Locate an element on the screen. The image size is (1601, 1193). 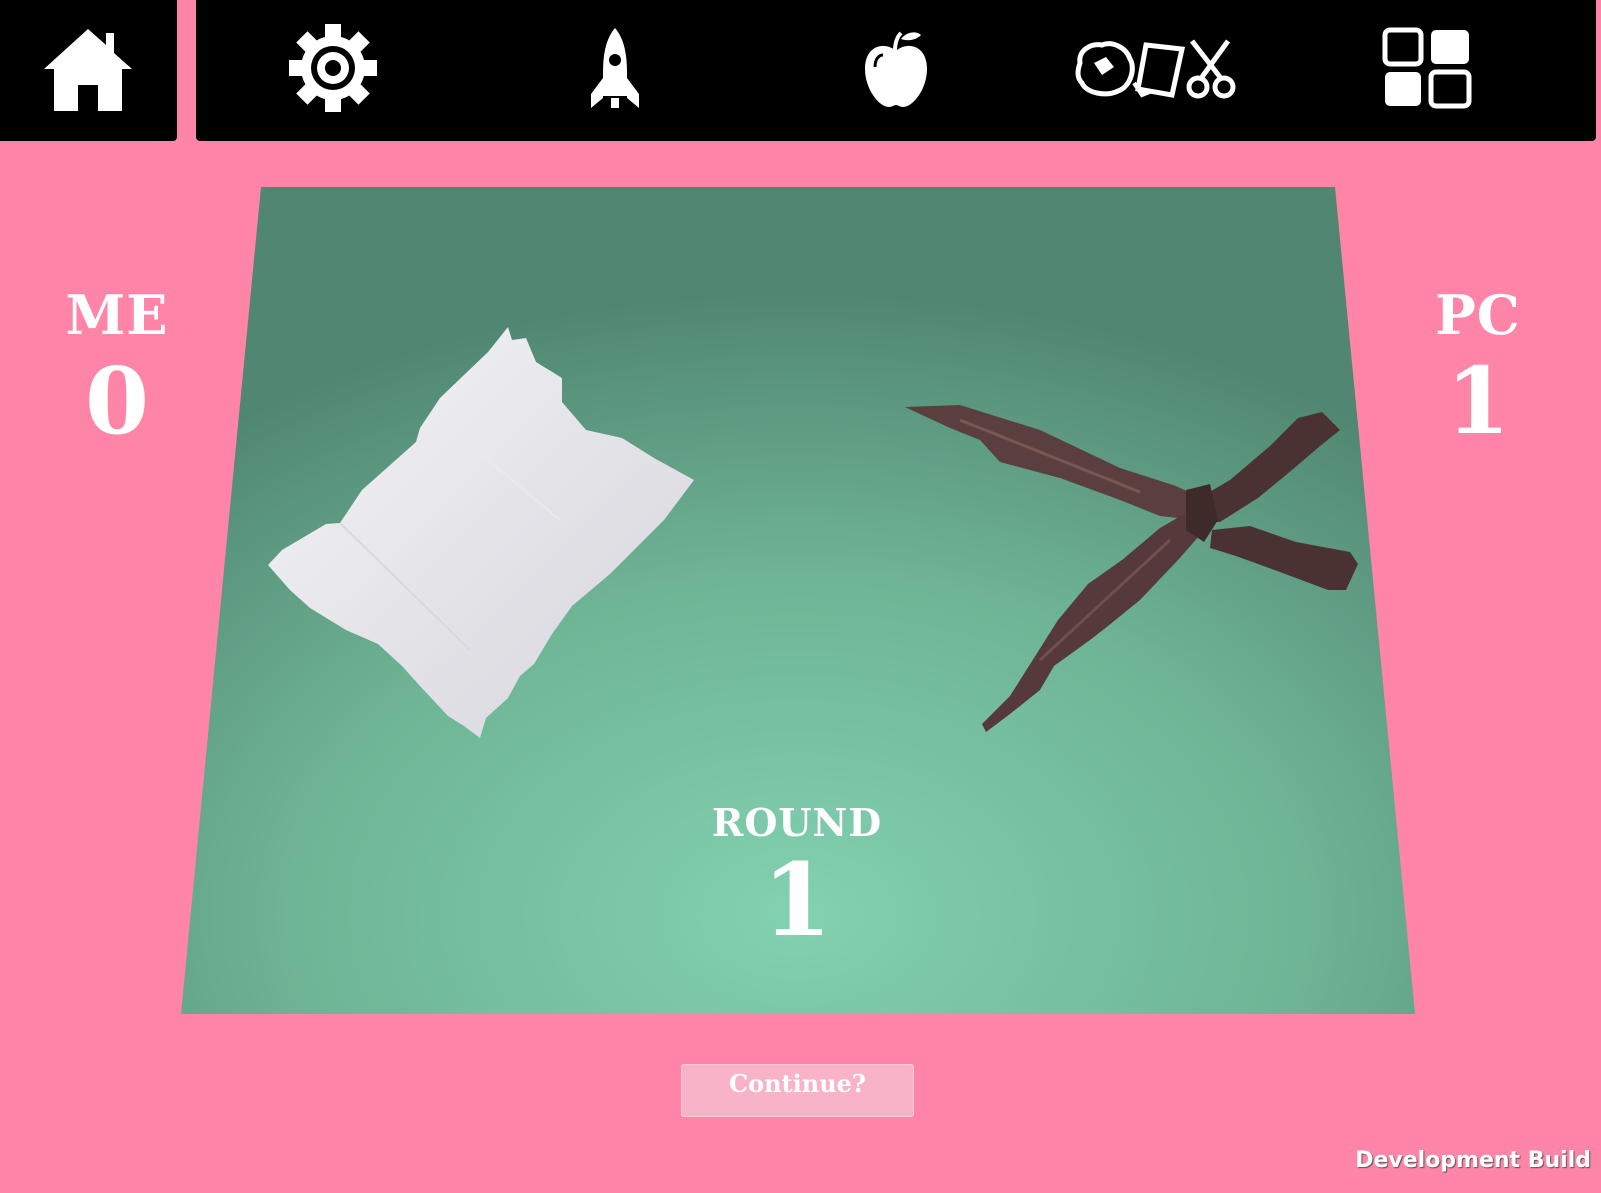
continue-button: Continue? is located at coordinates (797, 1090).